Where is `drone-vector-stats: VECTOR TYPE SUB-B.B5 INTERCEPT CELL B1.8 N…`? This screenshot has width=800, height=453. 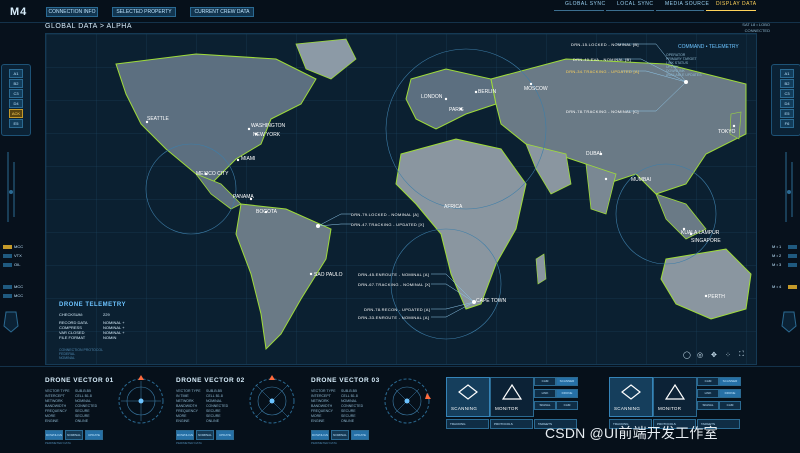 drone-vector-stats: VECTOR TYPE SUB-B.B5 INTERCEPT CELL B1.8 N… is located at coordinates (71, 406).